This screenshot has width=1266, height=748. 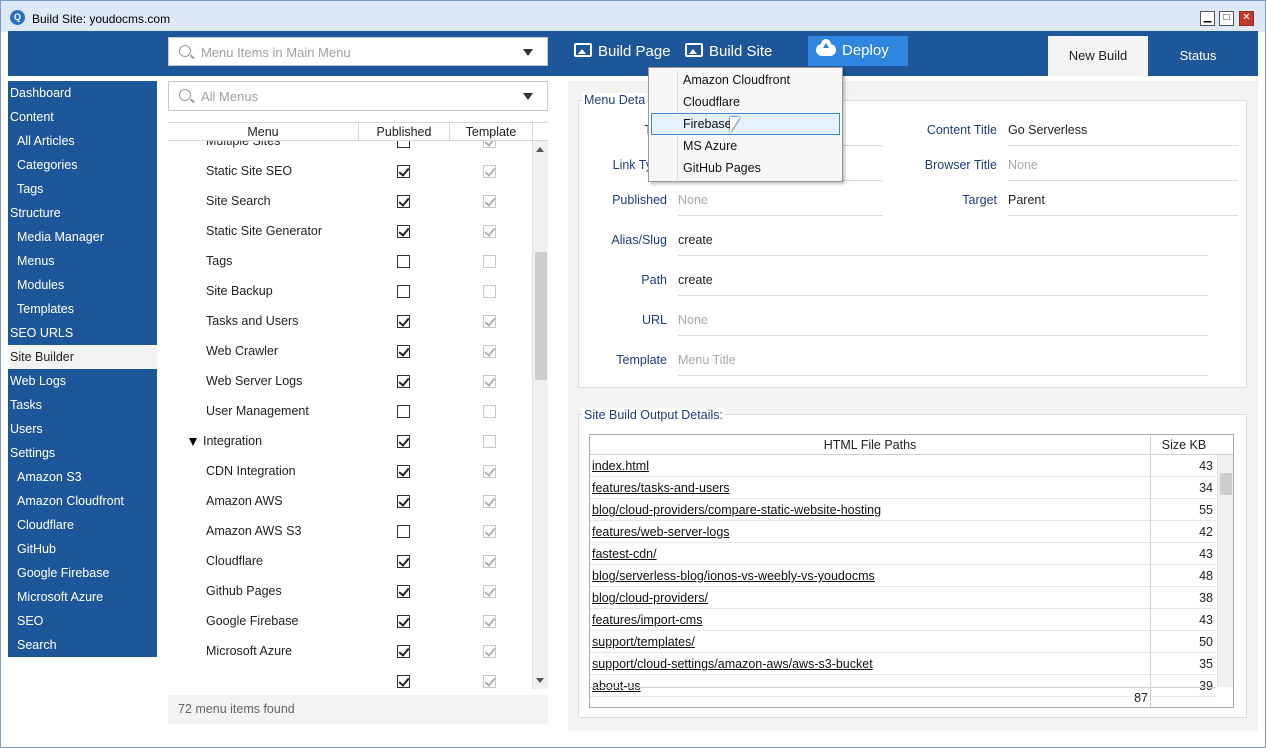 I want to click on menu-tree-row: Tags, so click(x=350, y=261).